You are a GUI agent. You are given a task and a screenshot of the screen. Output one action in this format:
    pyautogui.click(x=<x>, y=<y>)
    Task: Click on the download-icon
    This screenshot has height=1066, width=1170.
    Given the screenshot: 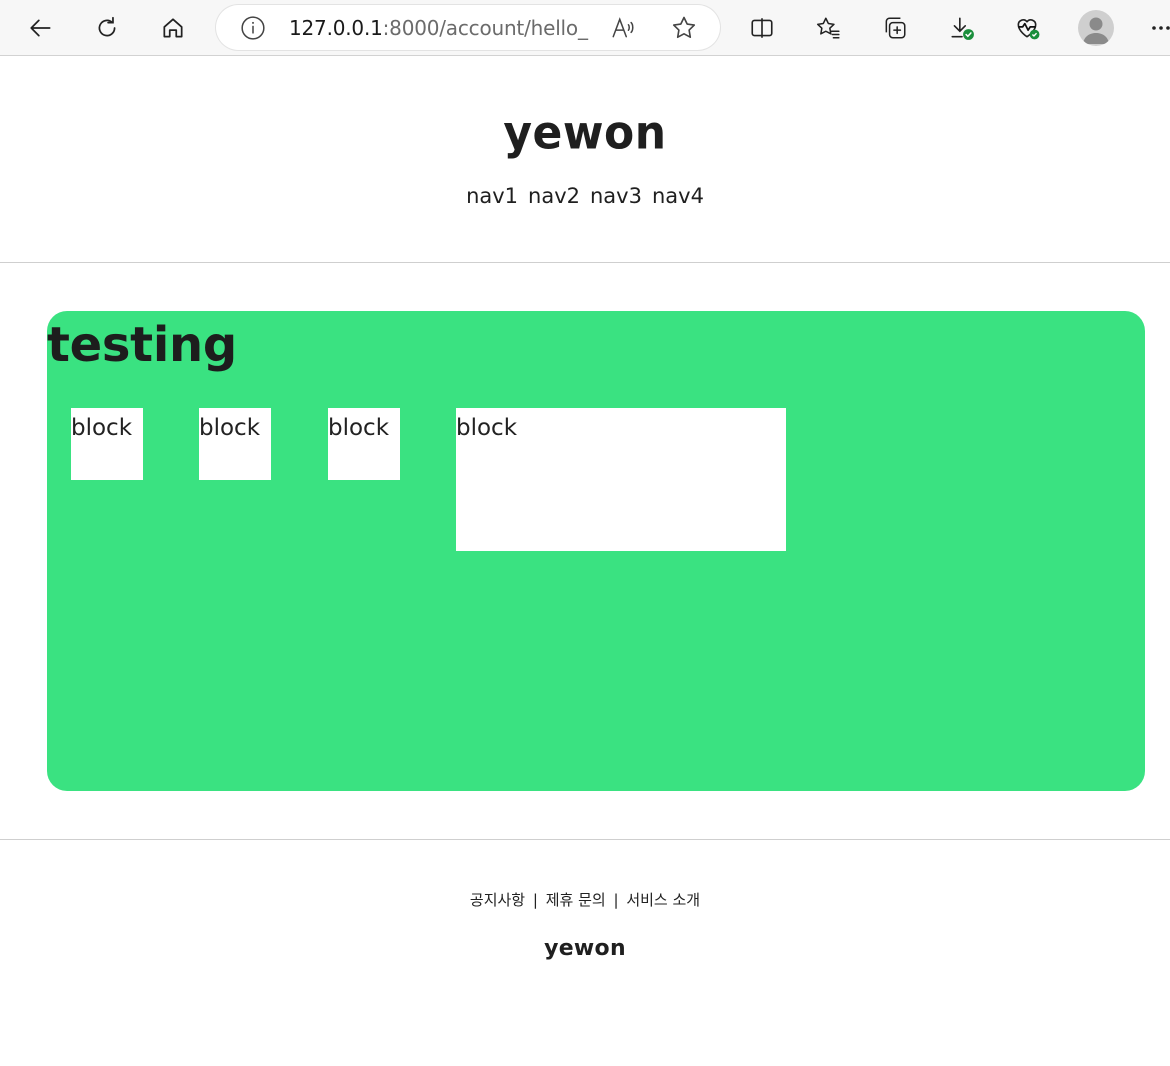 What is the action you would take?
    pyautogui.click(x=962, y=28)
    